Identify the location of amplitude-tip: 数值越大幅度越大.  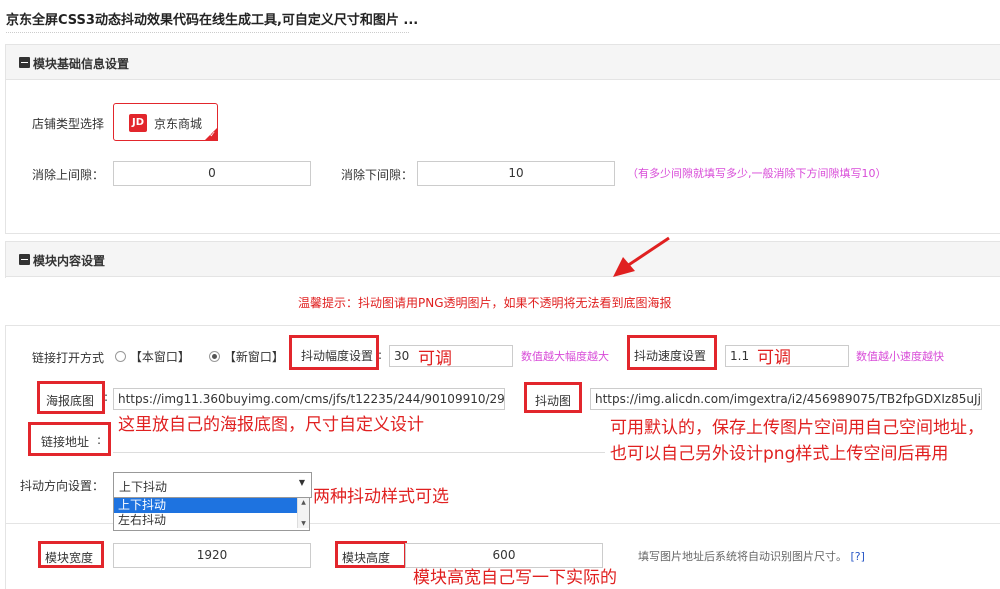
(565, 356).